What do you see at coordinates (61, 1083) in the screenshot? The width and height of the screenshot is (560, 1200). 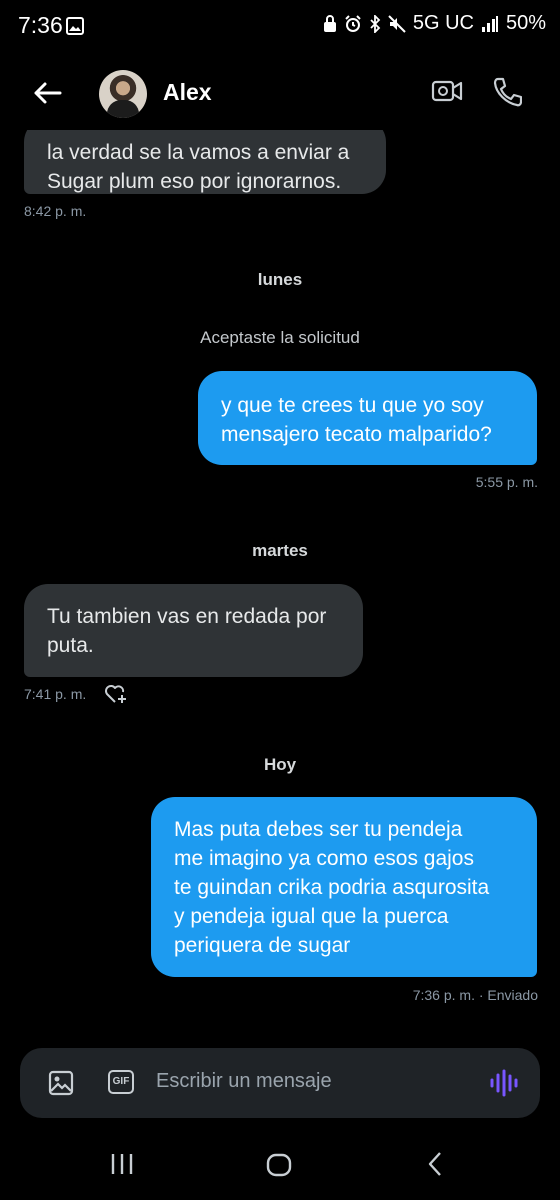 I see `image-attach-icon` at bounding box center [61, 1083].